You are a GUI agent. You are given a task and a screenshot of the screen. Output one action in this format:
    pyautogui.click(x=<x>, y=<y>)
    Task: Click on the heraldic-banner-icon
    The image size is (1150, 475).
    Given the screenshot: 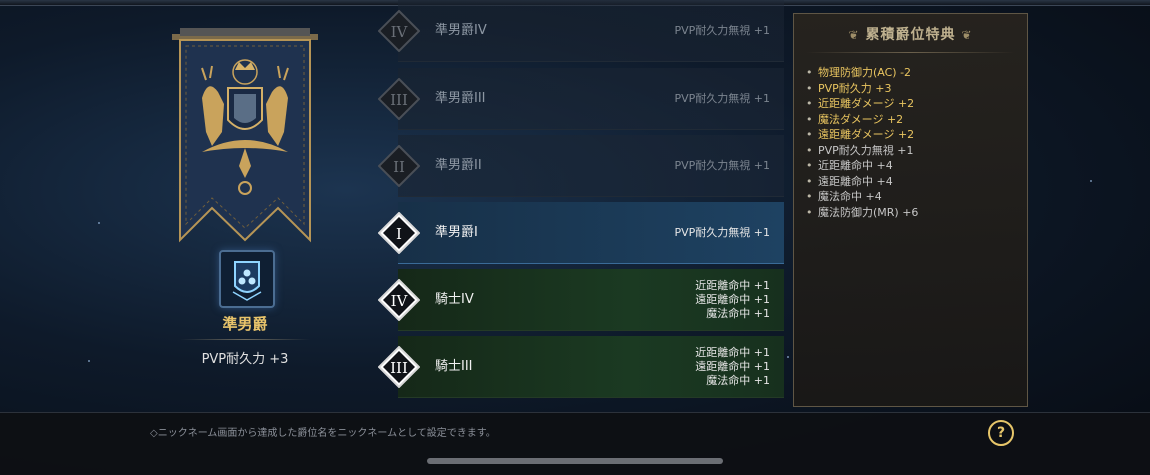 What is the action you would take?
    pyautogui.click(x=245, y=138)
    